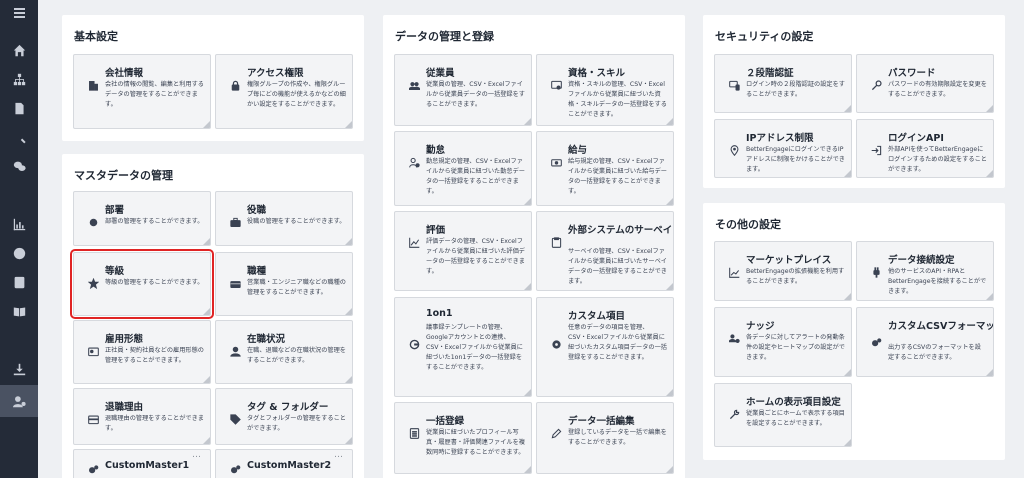 Image resolution: width=1024 pixels, height=478 pixels. What do you see at coordinates (617, 437) in the screenshot?
I see `card-description: 登録しているデータを一括で編集をすることができます。` at bounding box center [617, 437].